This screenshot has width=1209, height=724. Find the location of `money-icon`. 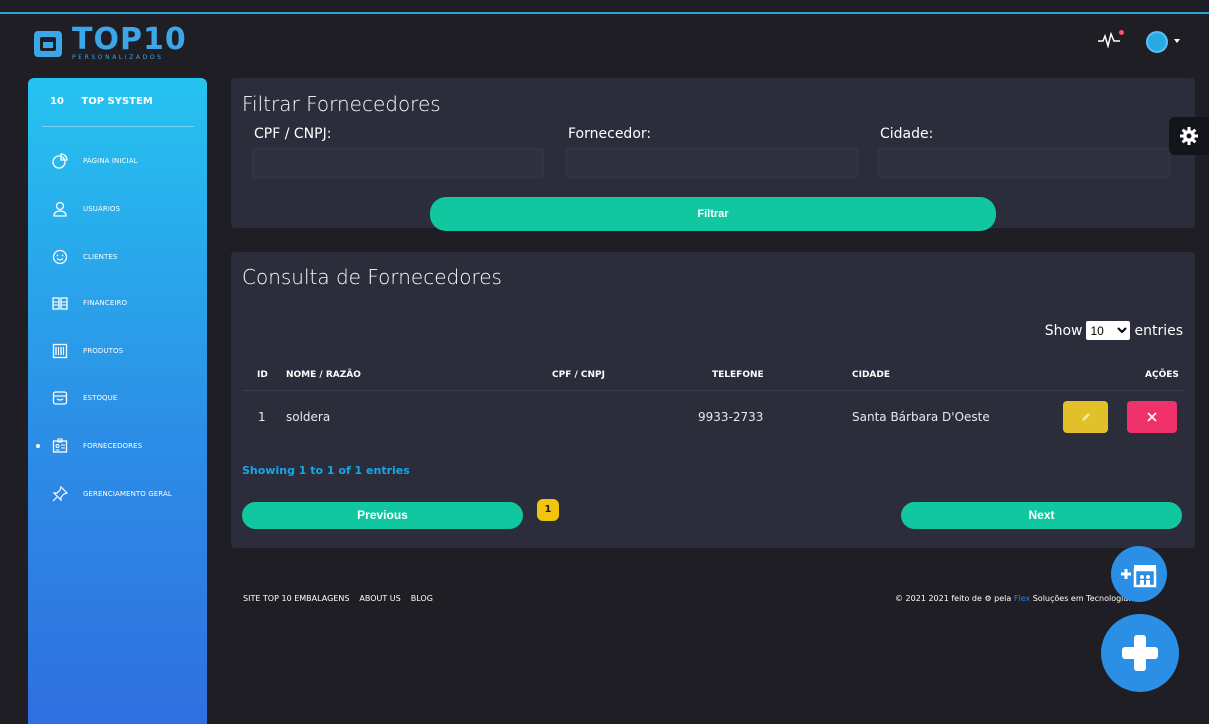

money-icon is located at coordinates (60, 303).